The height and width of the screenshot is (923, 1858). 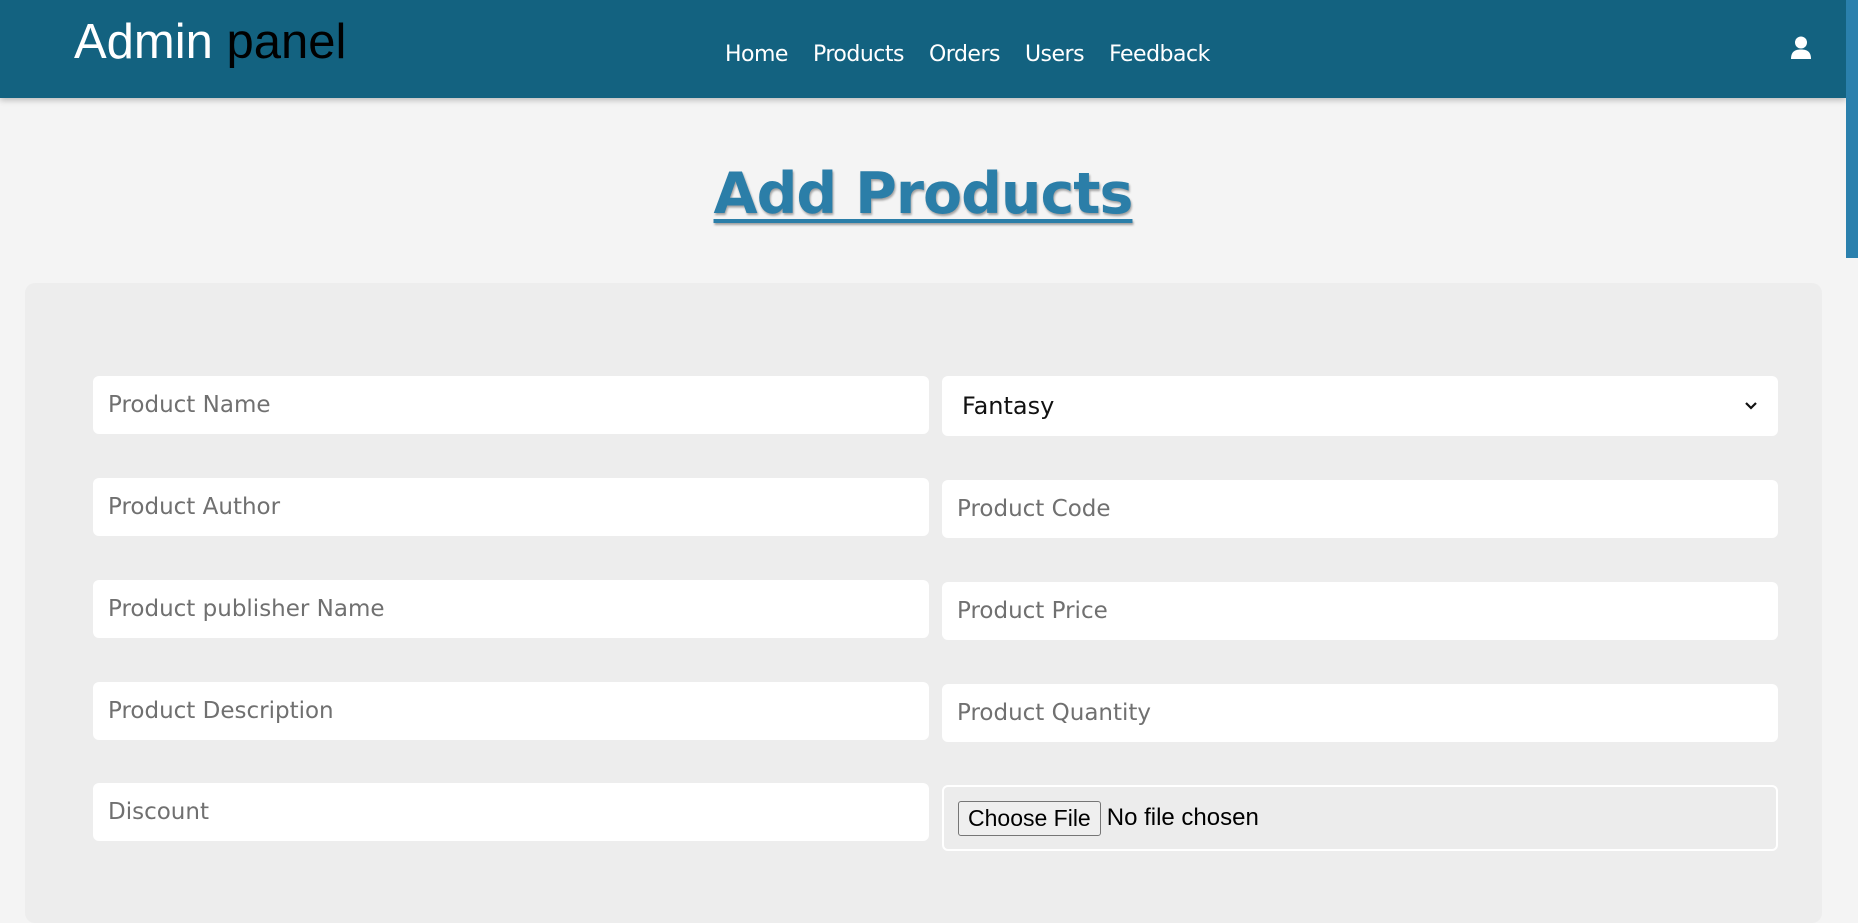 I want to click on nav-link-home: Home, so click(x=756, y=55).